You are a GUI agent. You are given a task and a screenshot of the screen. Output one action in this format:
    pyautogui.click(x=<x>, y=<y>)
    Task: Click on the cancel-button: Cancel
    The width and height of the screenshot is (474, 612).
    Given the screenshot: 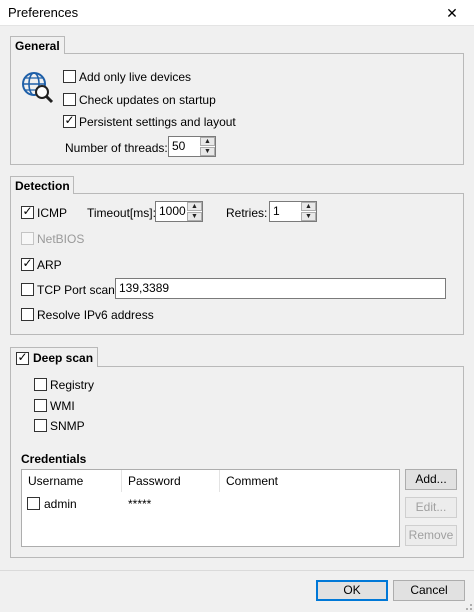 What is the action you would take?
    pyautogui.click(x=429, y=590)
    